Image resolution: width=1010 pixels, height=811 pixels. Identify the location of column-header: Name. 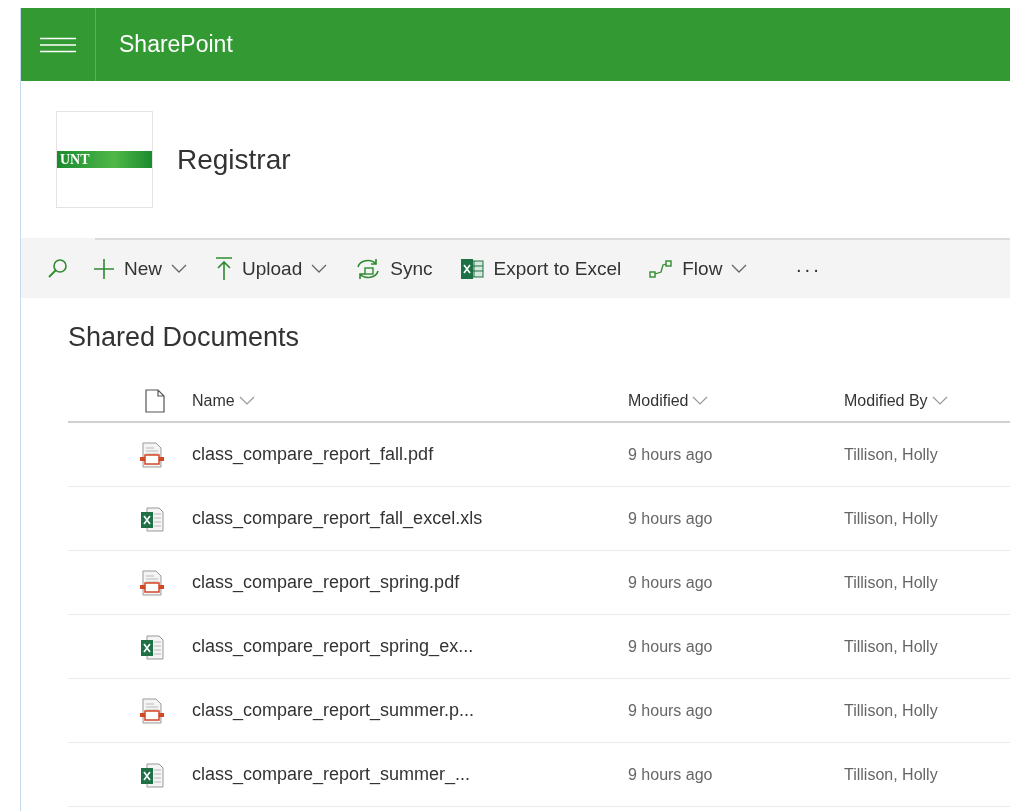
(223, 400).